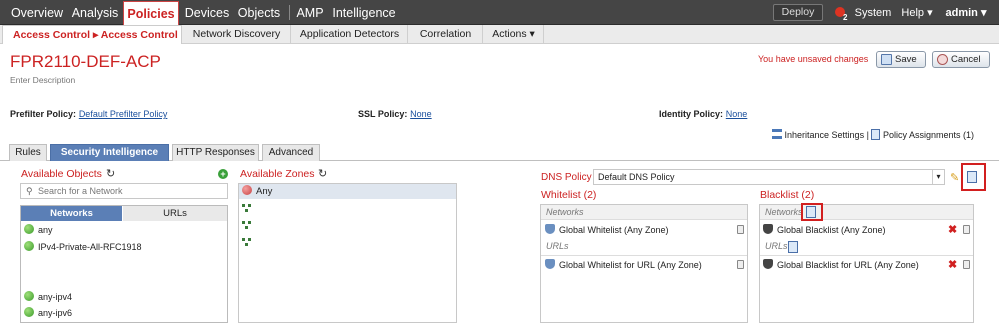 The width and height of the screenshot is (999, 323). What do you see at coordinates (109, 152) in the screenshot?
I see `tab-security-intelligence: Security Intelligence` at bounding box center [109, 152].